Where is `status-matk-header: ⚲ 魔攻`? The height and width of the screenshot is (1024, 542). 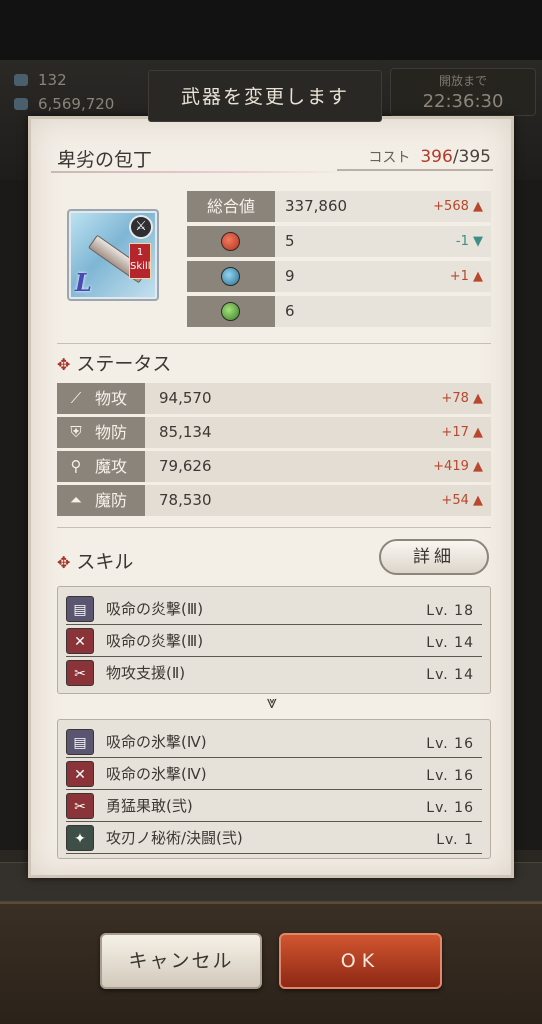 status-matk-header: ⚲ 魔攻 is located at coordinates (101, 466).